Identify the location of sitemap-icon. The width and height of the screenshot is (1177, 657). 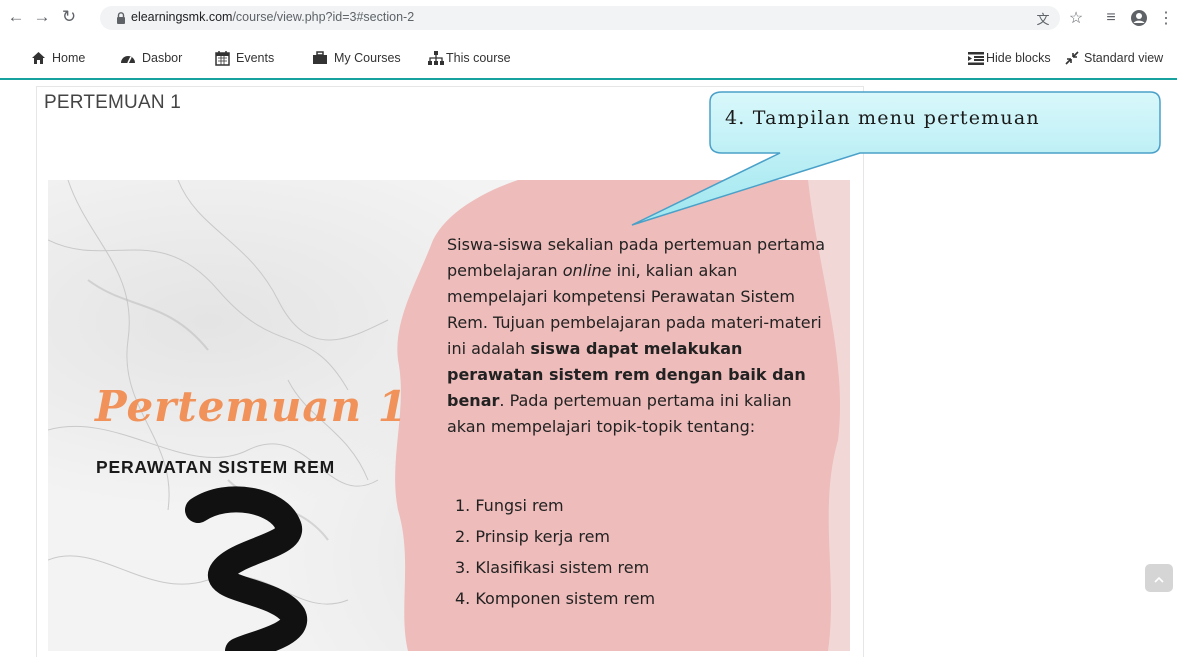
(436, 58).